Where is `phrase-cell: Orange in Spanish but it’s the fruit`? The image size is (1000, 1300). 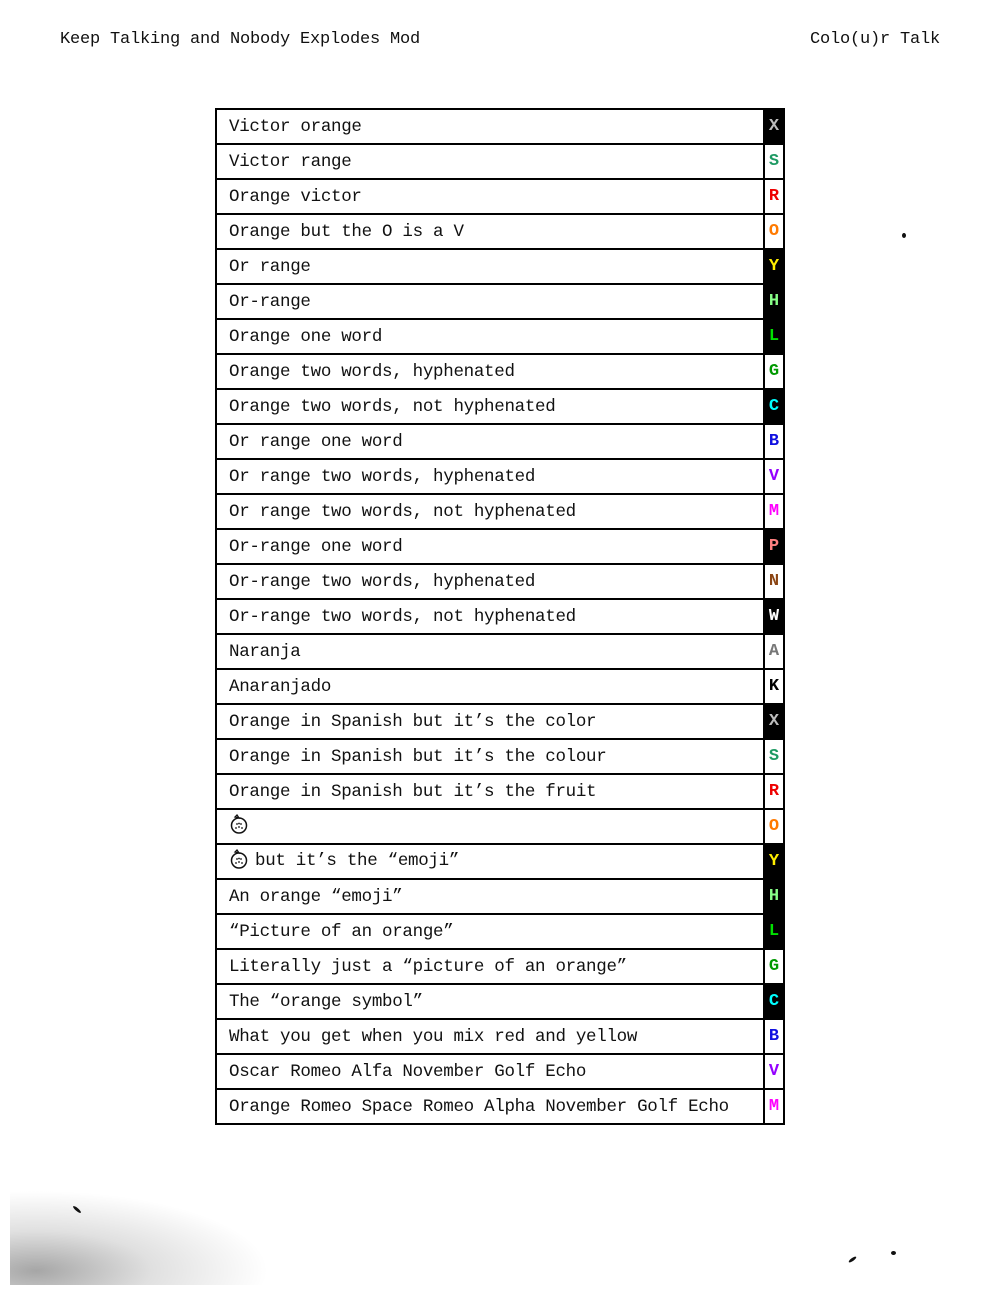 phrase-cell: Orange in Spanish but it’s the fruit is located at coordinates (490, 791).